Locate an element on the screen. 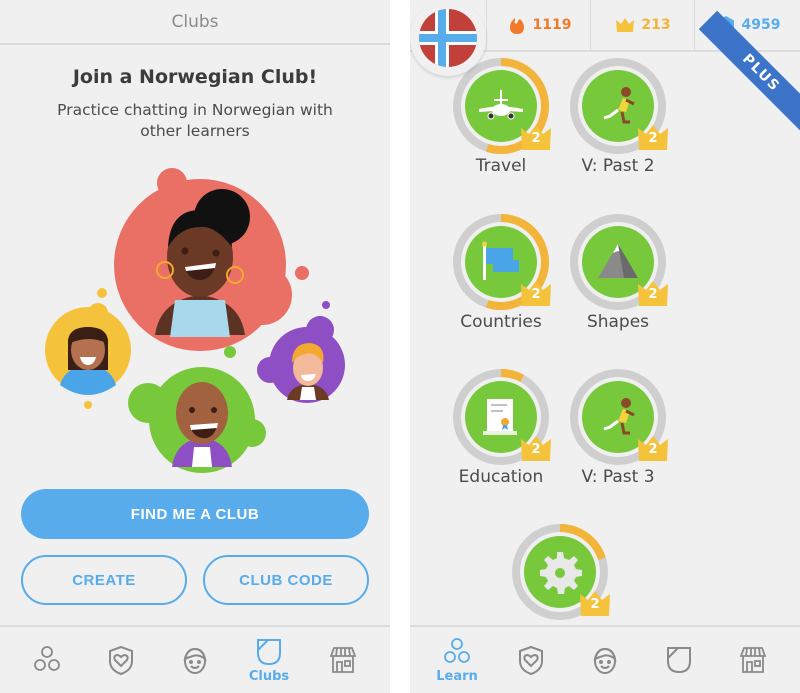  find-club-button: FIND ME A CLUB is located at coordinates (195, 514).